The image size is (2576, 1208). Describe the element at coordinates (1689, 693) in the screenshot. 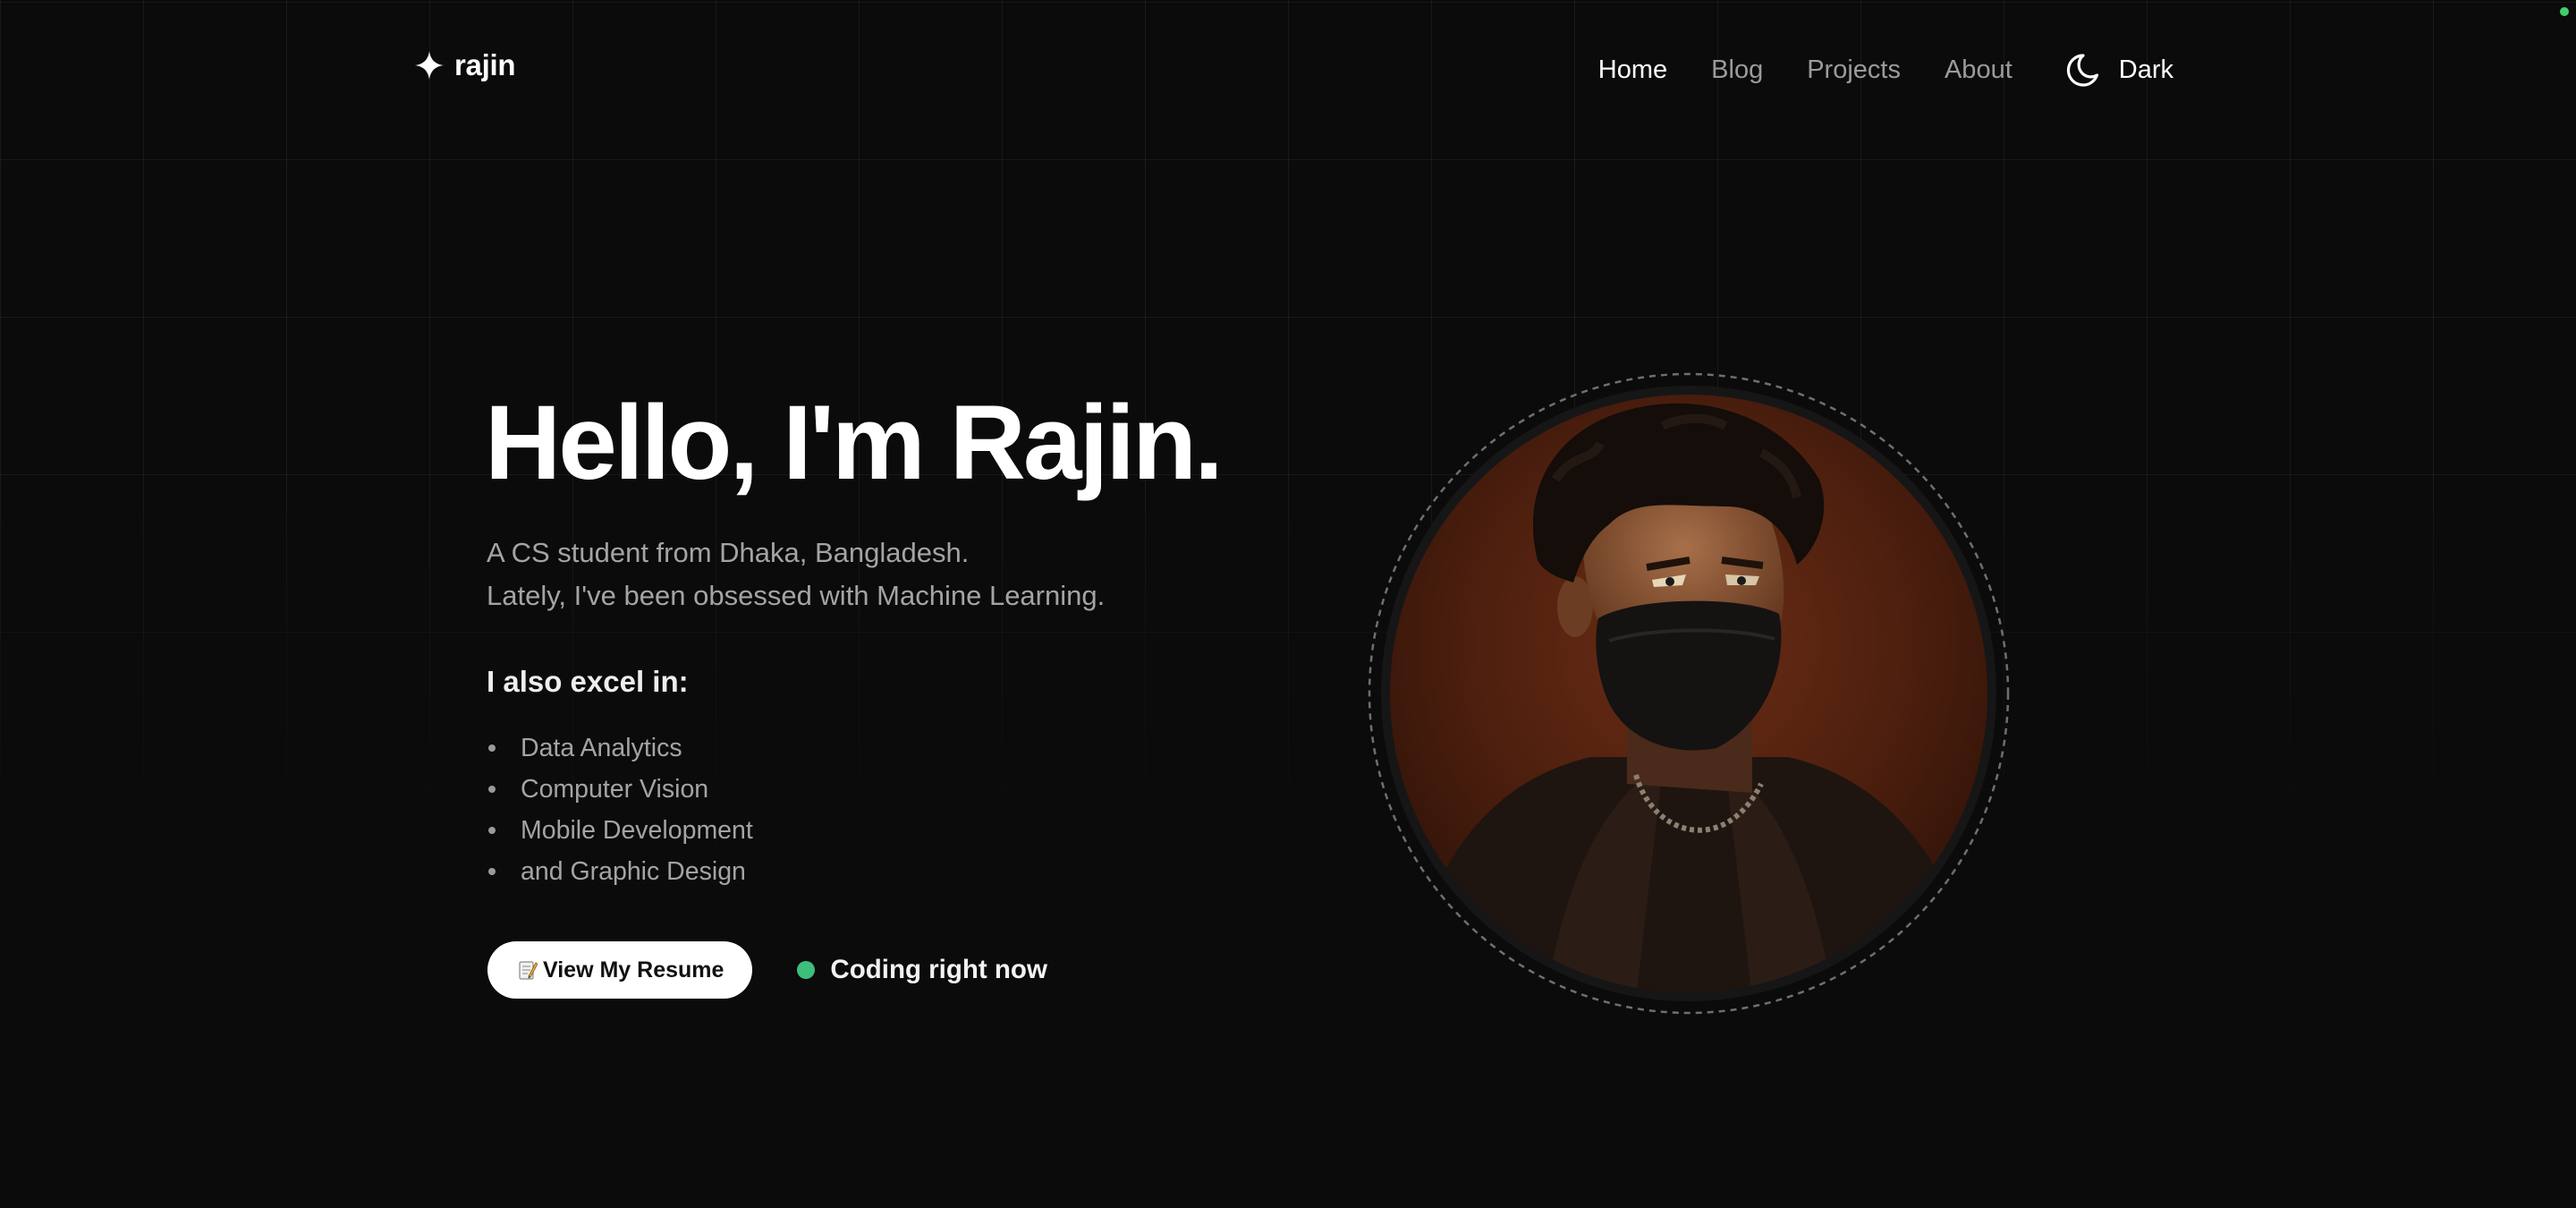

I see `avatar` at that location.